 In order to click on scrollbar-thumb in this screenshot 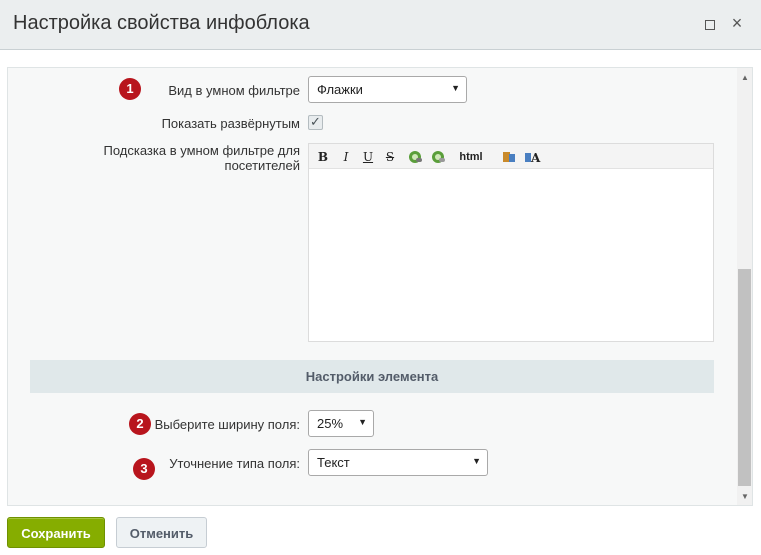, I will do `click(744, 377)`.